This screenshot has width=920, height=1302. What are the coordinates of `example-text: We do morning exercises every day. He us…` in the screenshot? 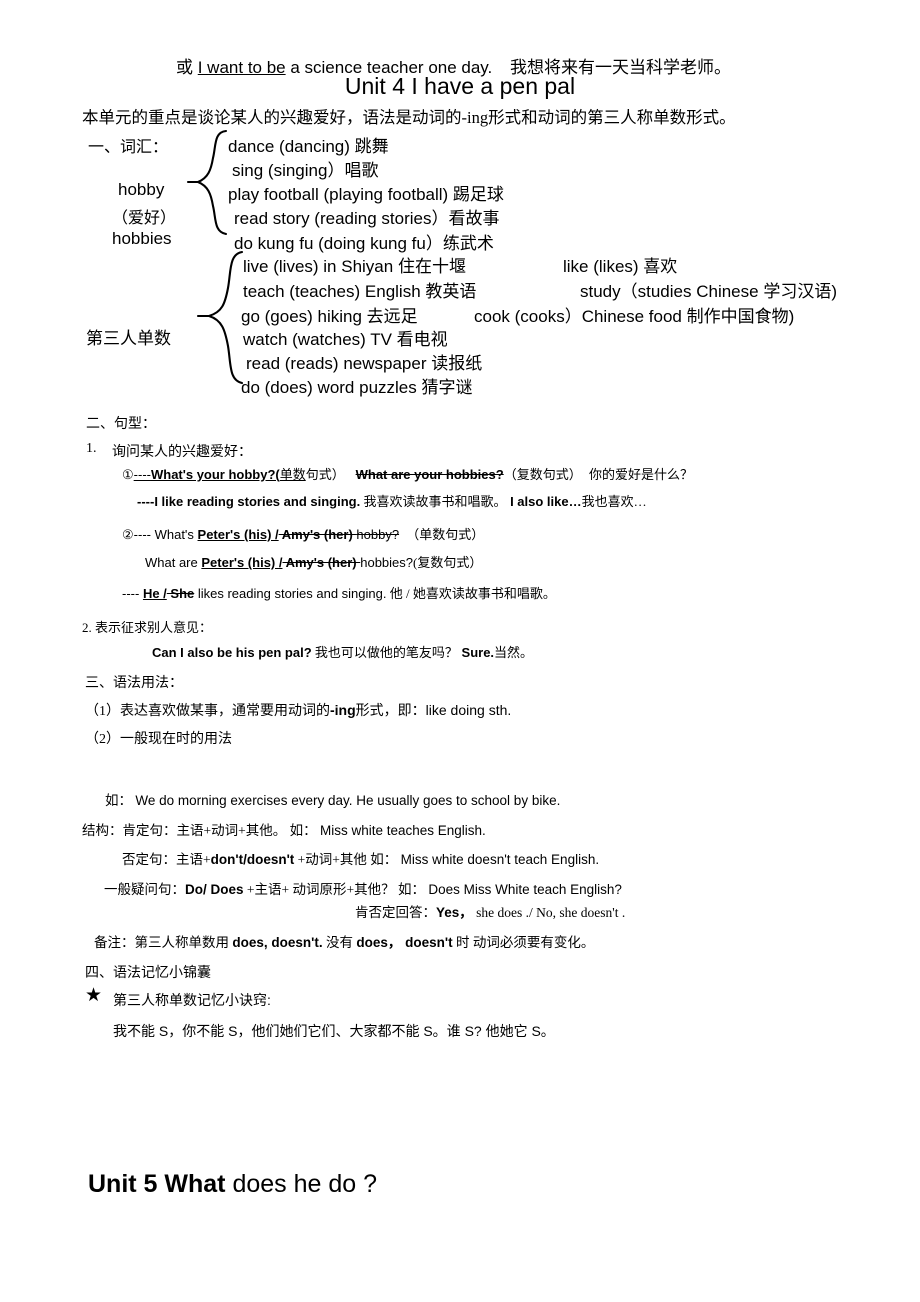 It's located at (348, 800).